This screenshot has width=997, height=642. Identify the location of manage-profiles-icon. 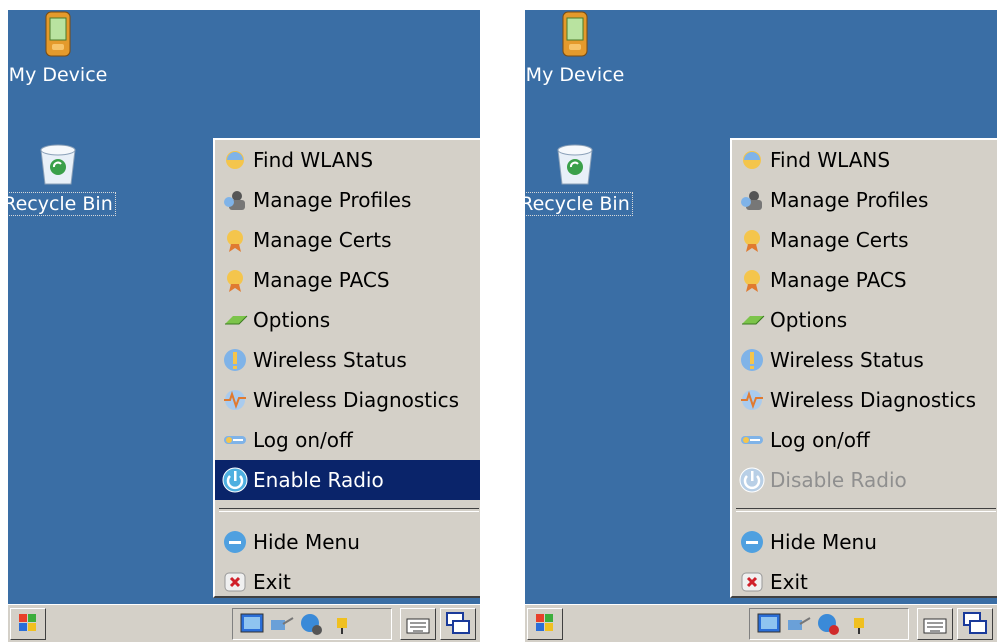
(751, 200).